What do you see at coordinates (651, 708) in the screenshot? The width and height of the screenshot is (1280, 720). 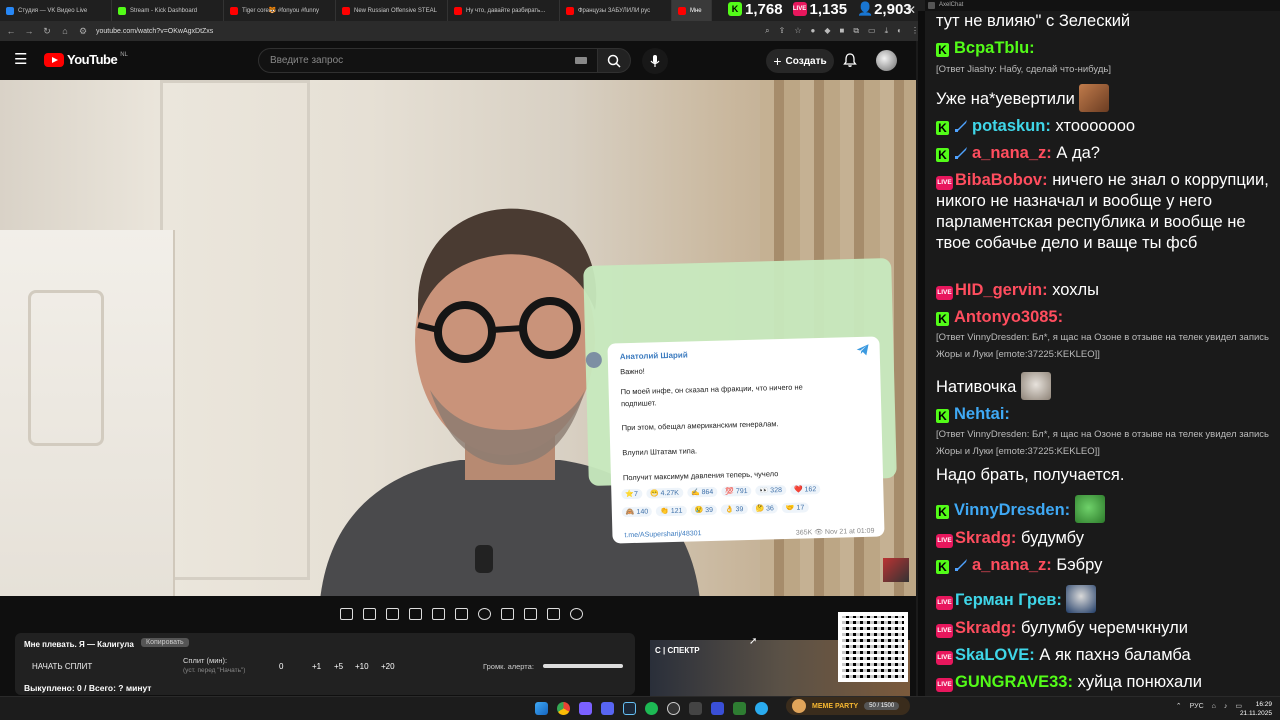 I see `spotify-icon` at bounding box center [651, 708].